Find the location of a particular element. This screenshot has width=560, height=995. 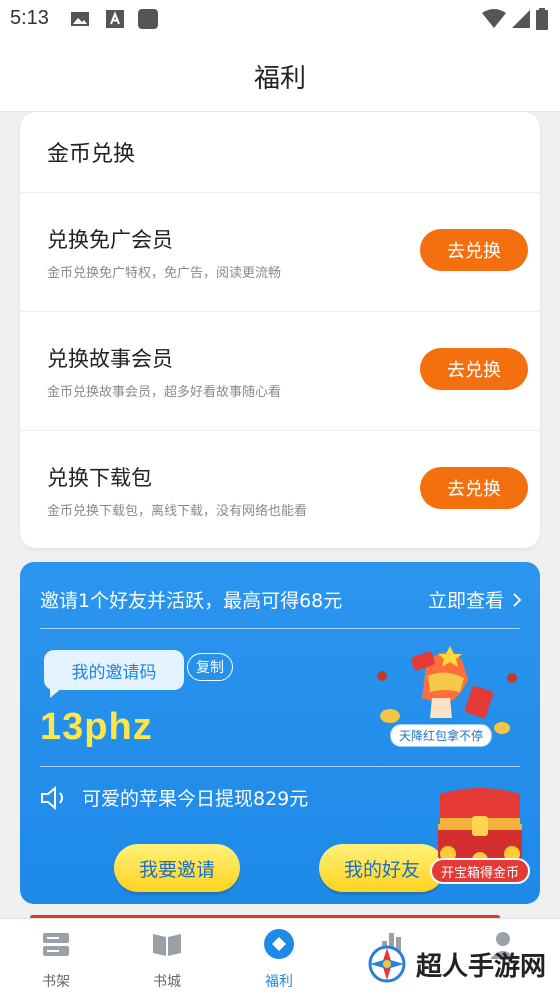

tab-label: 福利 is located at coordinates (279, 982).